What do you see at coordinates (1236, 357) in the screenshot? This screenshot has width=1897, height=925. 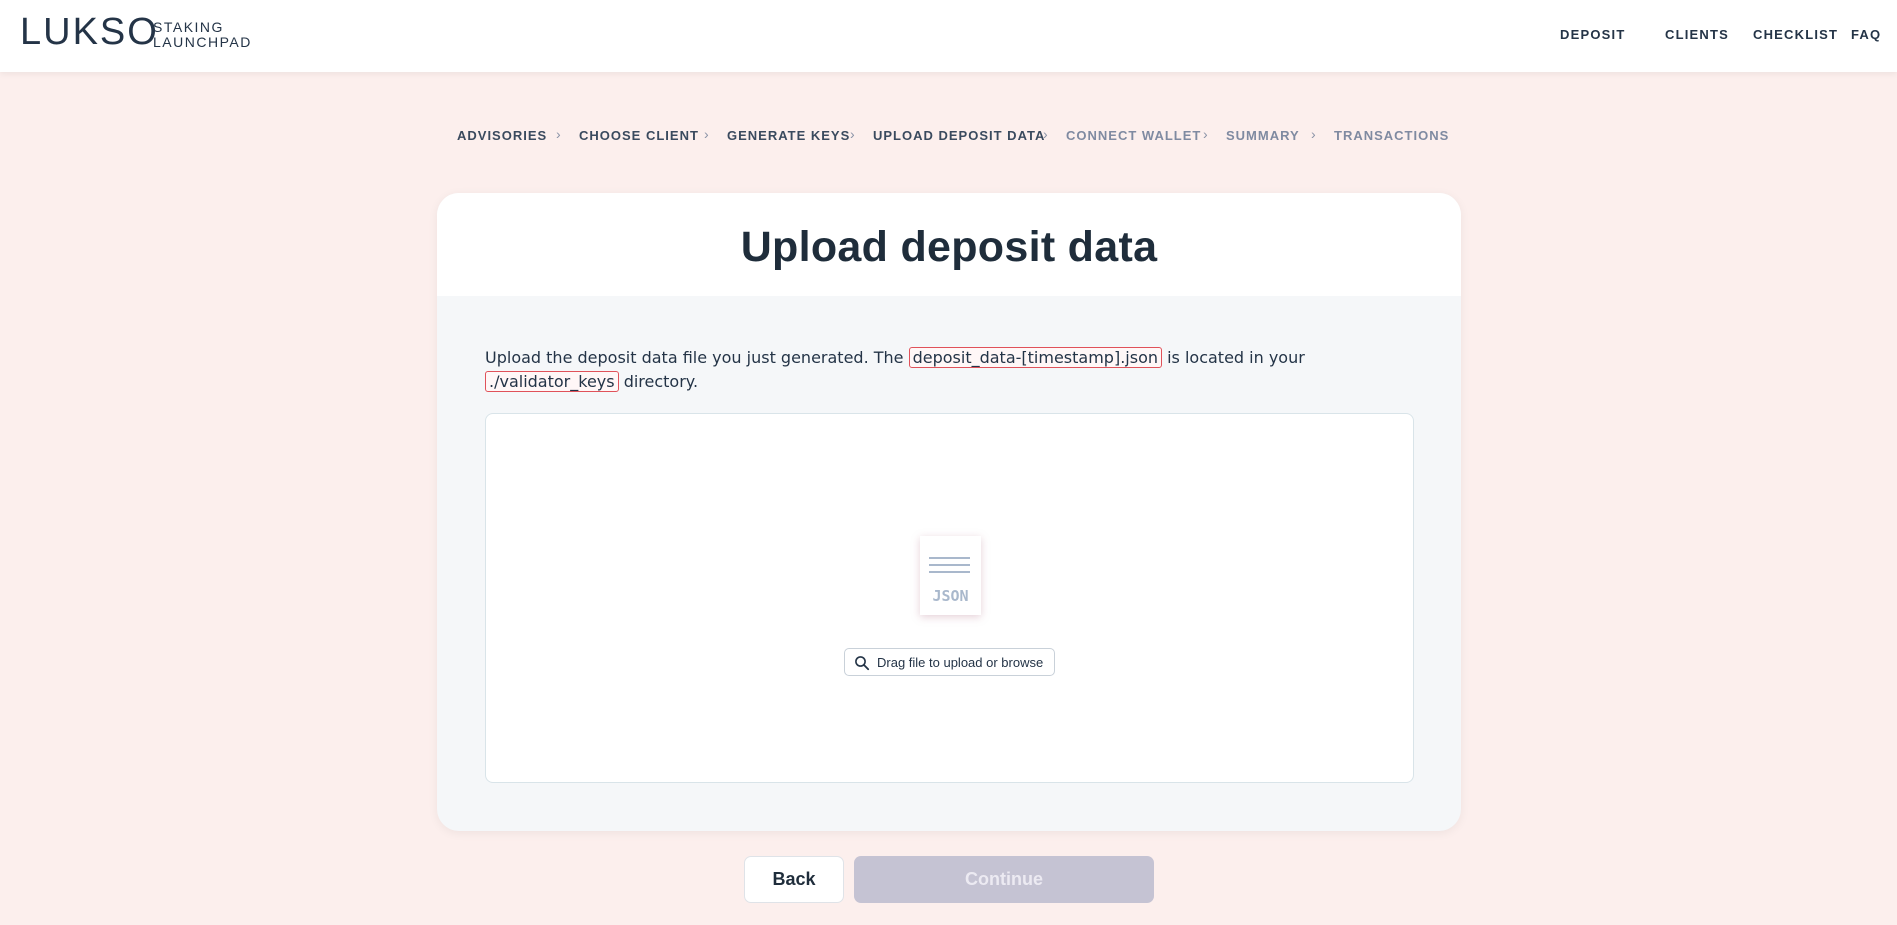 I see `desc-middle: is located in your` at bounding box center [1236, 357].